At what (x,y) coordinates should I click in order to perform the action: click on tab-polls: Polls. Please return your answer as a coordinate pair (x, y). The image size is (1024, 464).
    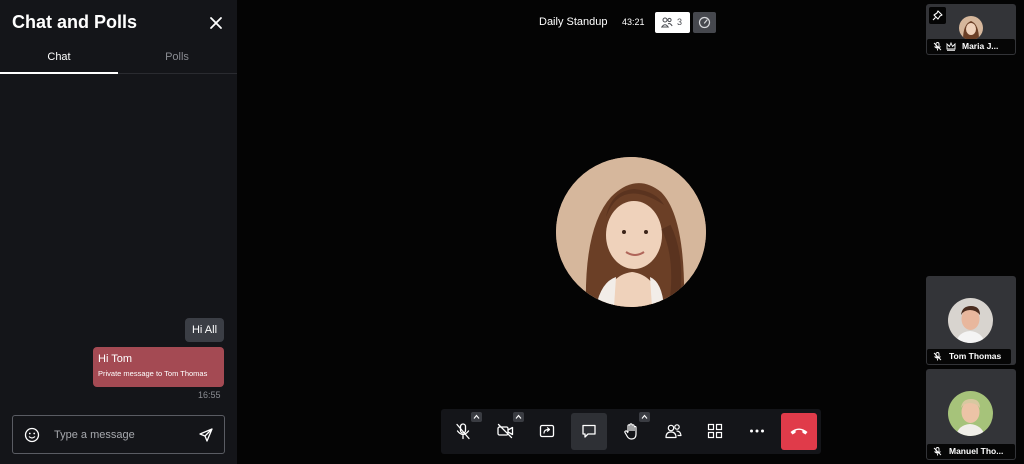
    Looking at the image, I should click on (177, 59).